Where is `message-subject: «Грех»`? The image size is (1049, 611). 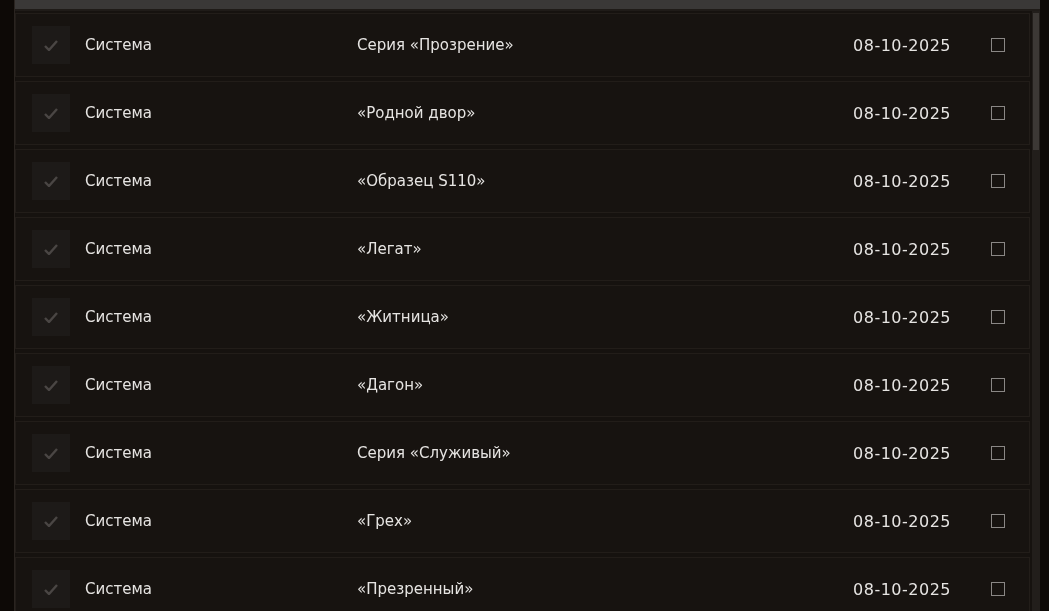
message-subject: «Грех» is located at coordinates (385, 521).